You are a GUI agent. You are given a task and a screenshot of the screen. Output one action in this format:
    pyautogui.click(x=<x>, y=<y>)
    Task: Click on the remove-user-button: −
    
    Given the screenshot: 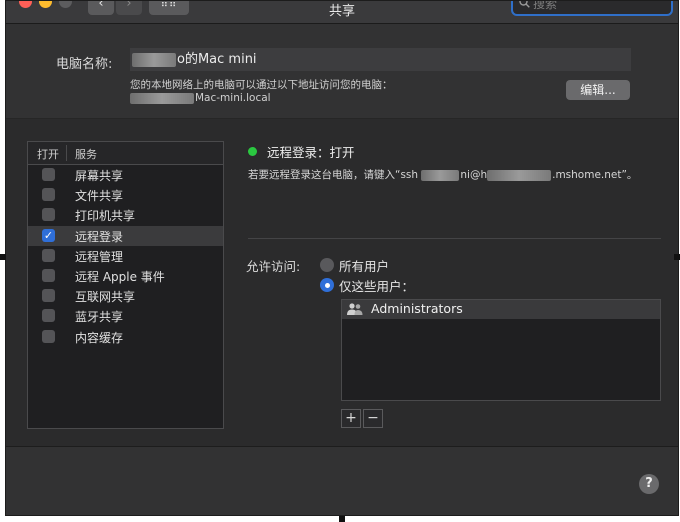 What is the action you would take?
    pyautogui.click(x=373, y=418)
    